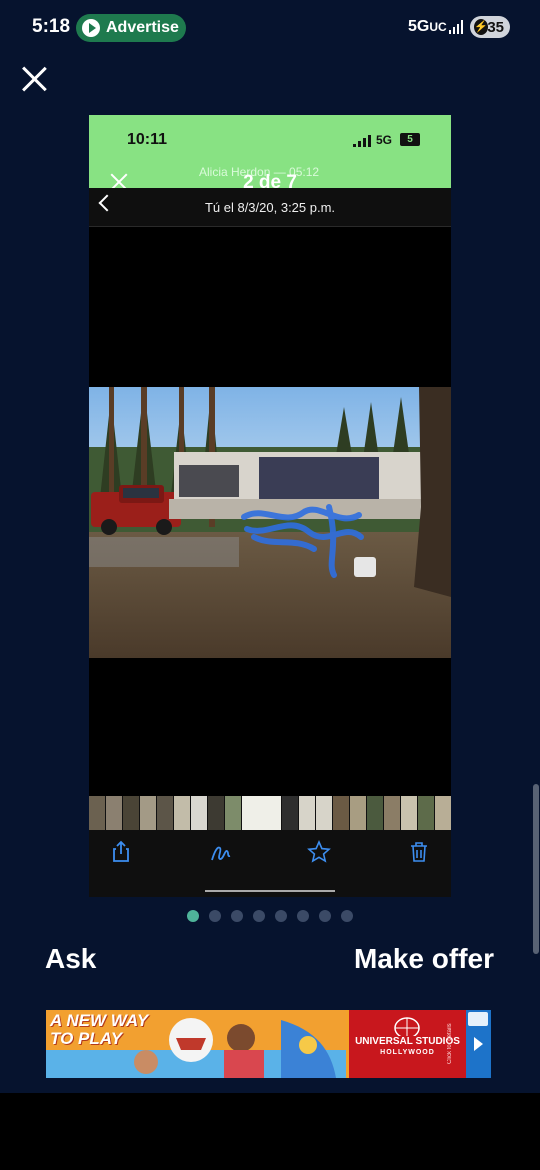 This screenshot has height=1170, width=540. Describe the element at coordinates (121, 852) in the screenshot. I see `share-icon` at that location.